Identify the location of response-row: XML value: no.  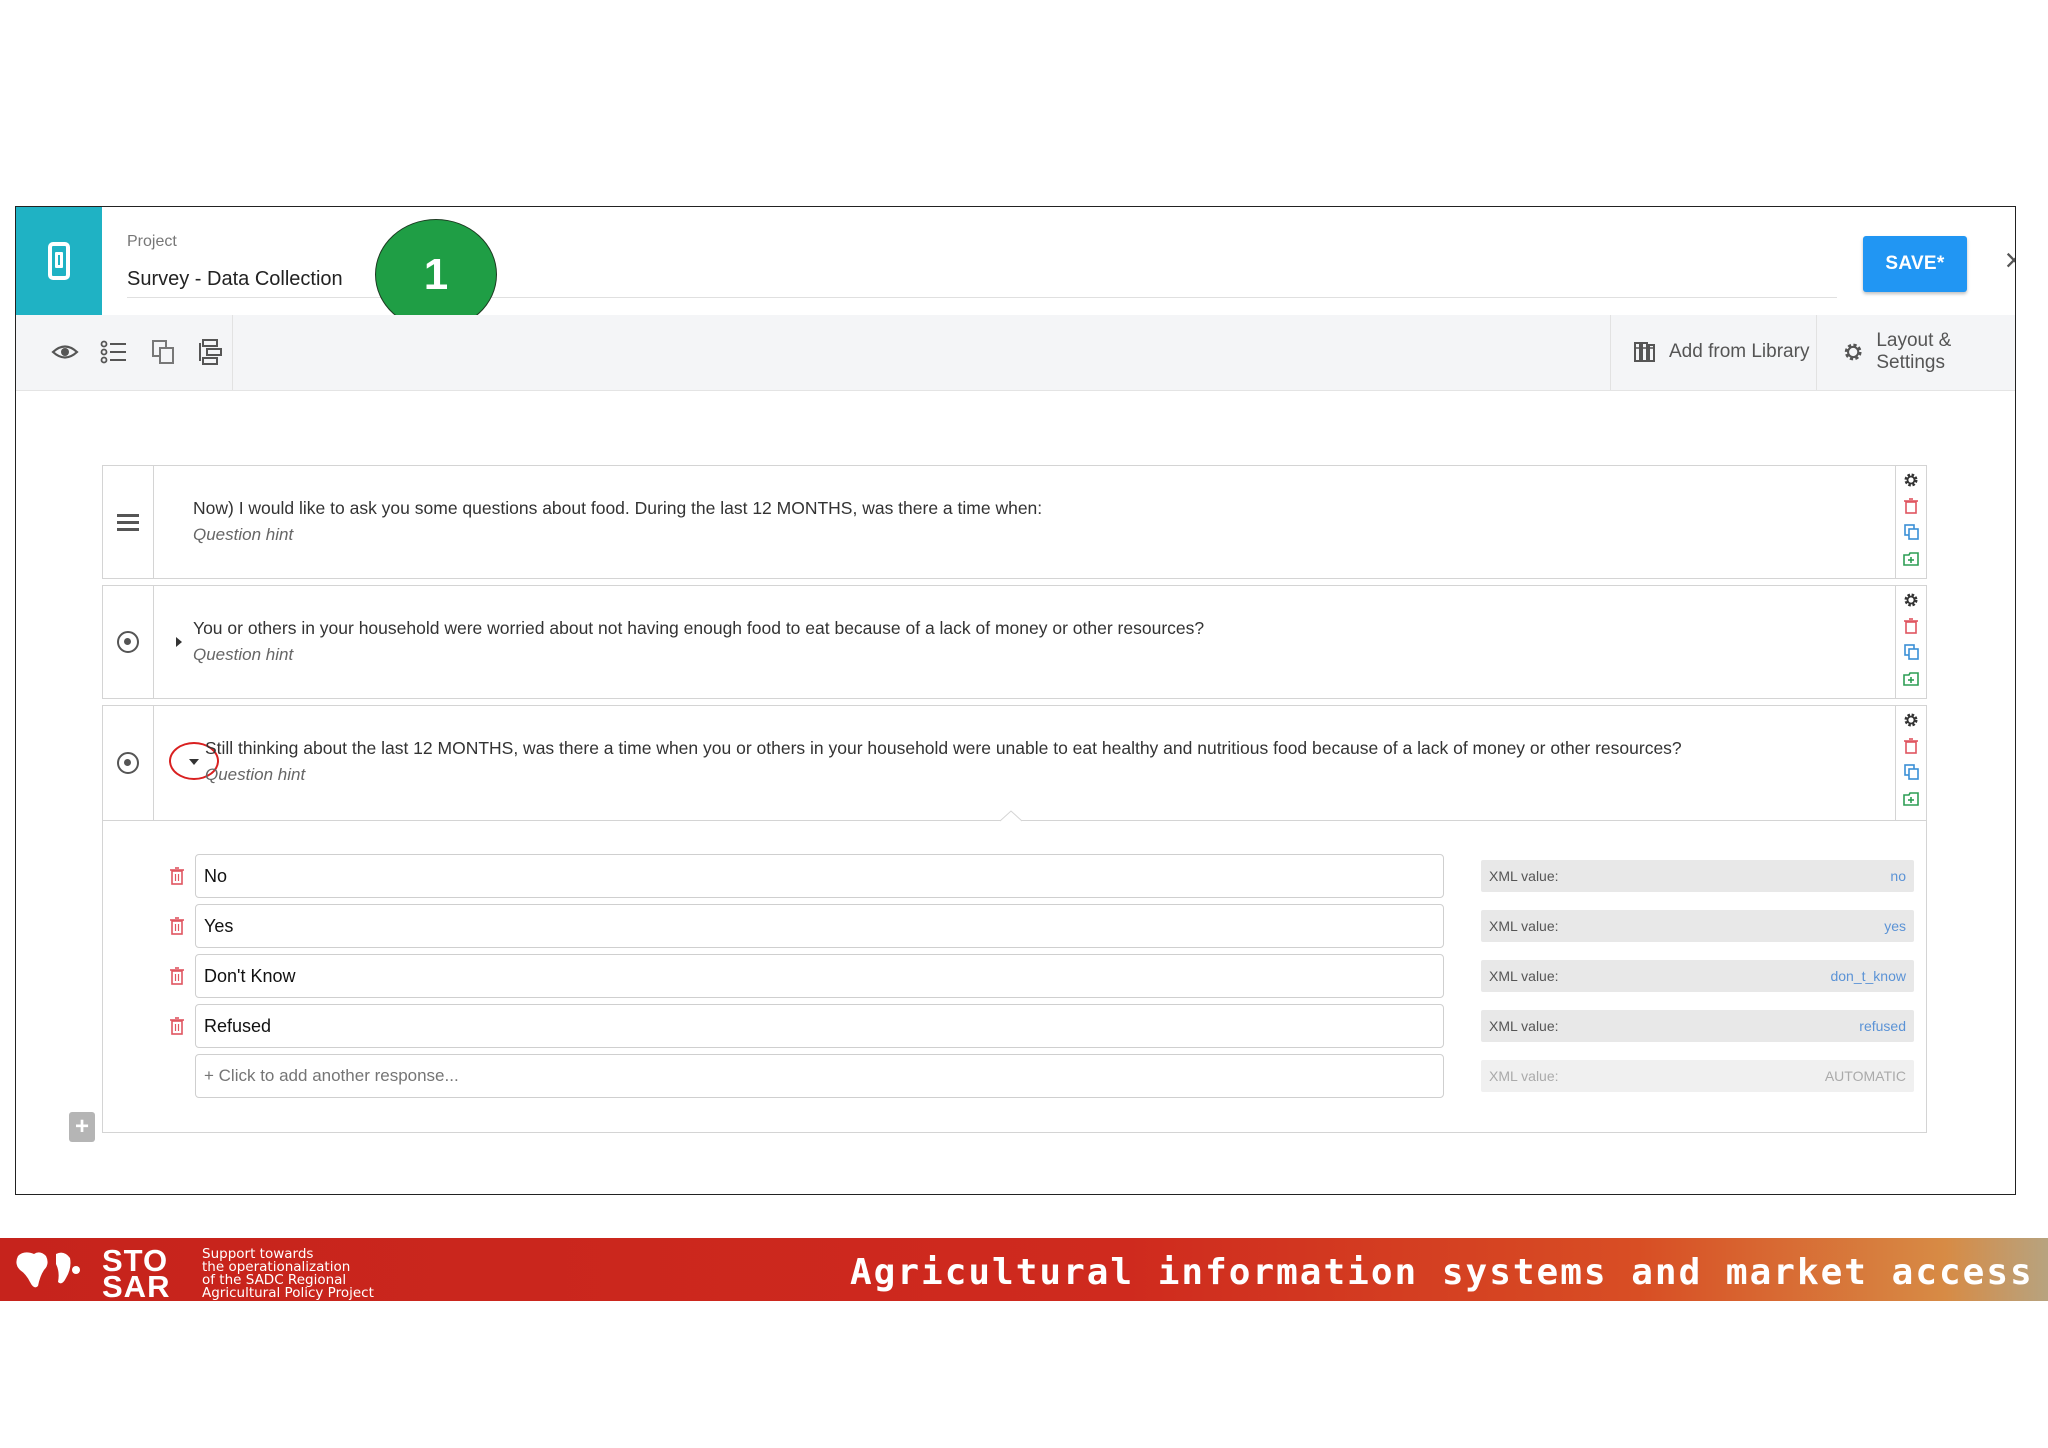
(1041, 876).